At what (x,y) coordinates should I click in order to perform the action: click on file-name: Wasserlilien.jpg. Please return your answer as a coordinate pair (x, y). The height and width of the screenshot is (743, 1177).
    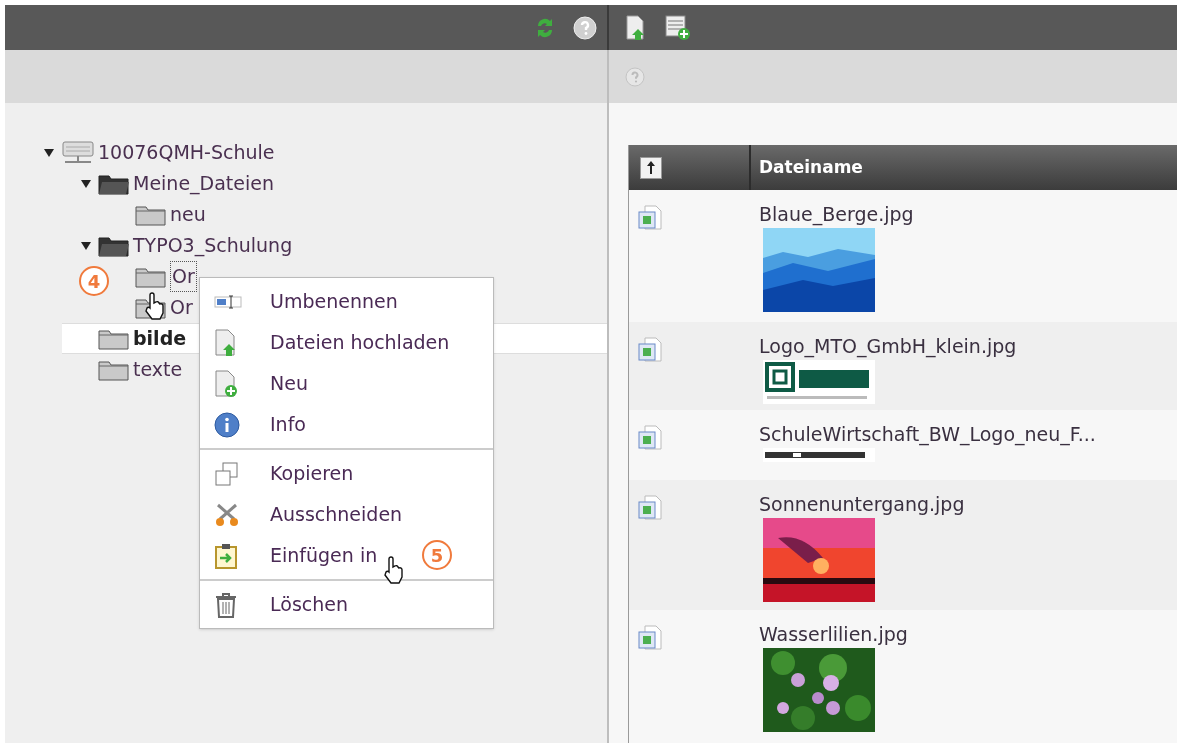
    Looking at the image, I should click on (833, 634).